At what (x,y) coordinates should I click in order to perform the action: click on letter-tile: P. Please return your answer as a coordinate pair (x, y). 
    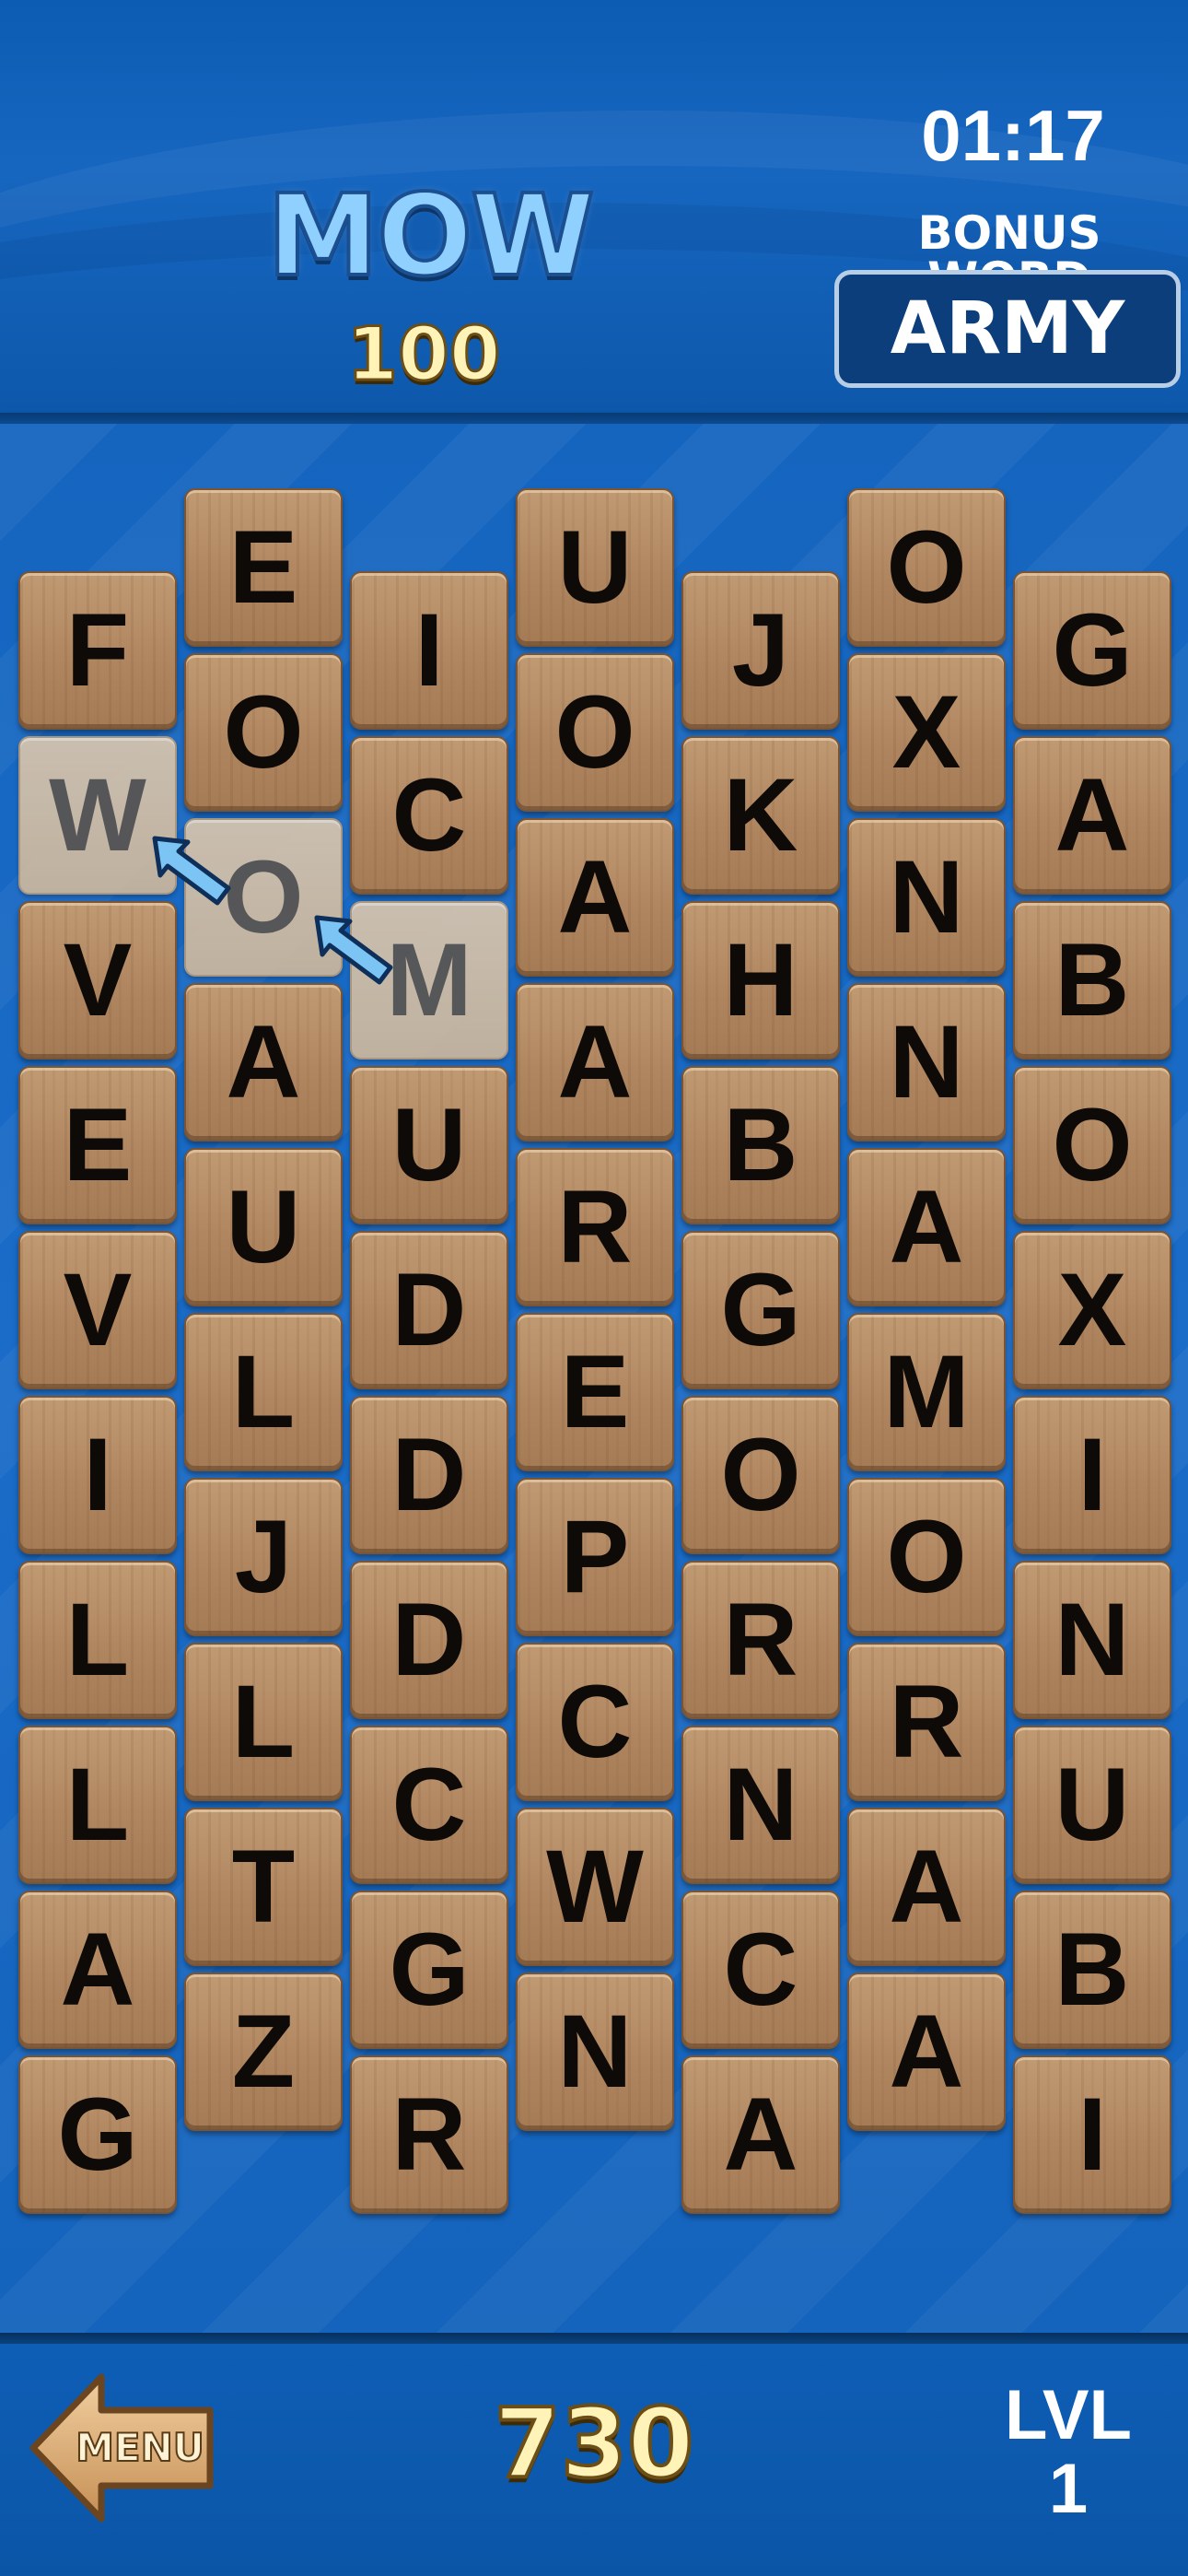
    Looking at the image, I should click on (595, 1557).